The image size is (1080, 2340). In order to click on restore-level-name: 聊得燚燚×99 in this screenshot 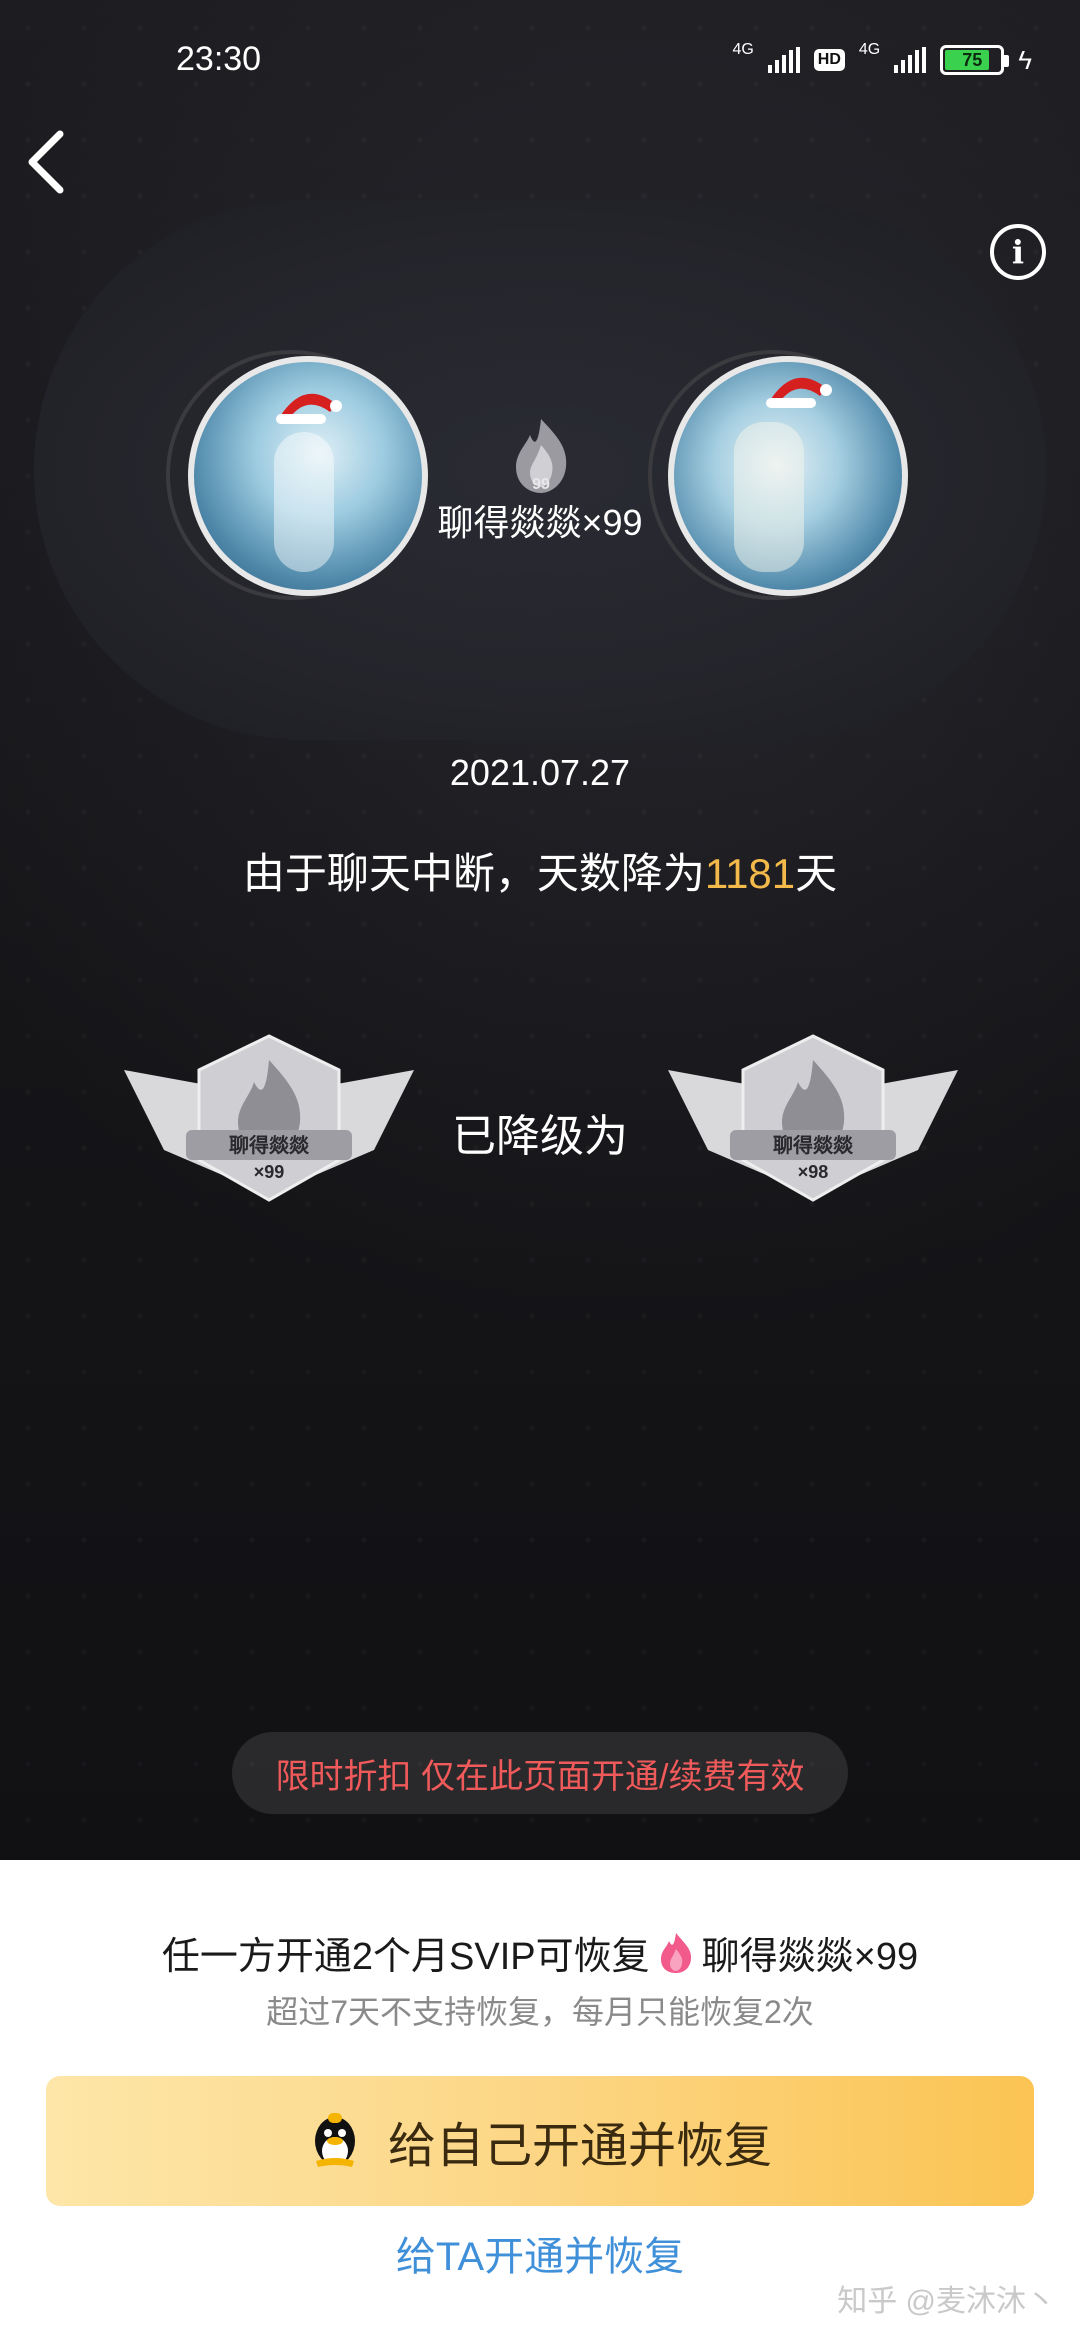, I will do `click(810, 1957)`.